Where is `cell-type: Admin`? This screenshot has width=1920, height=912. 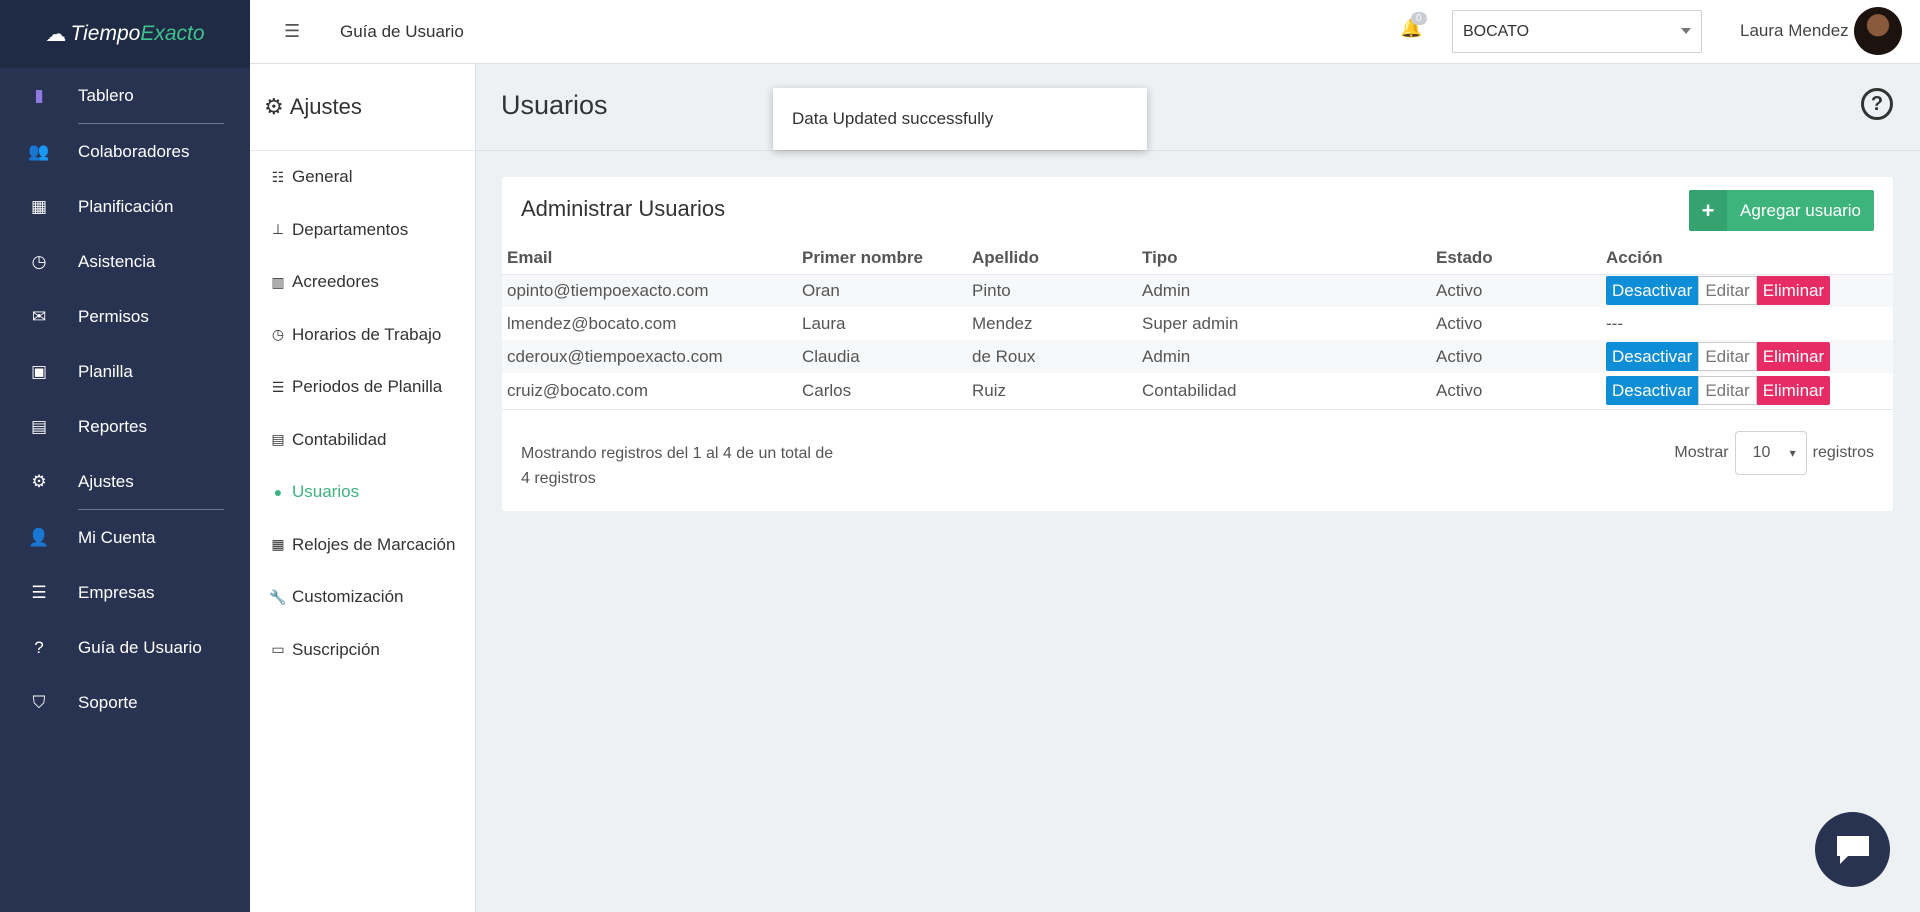
cell-type: Admin is located at coordinates (1284, 290).